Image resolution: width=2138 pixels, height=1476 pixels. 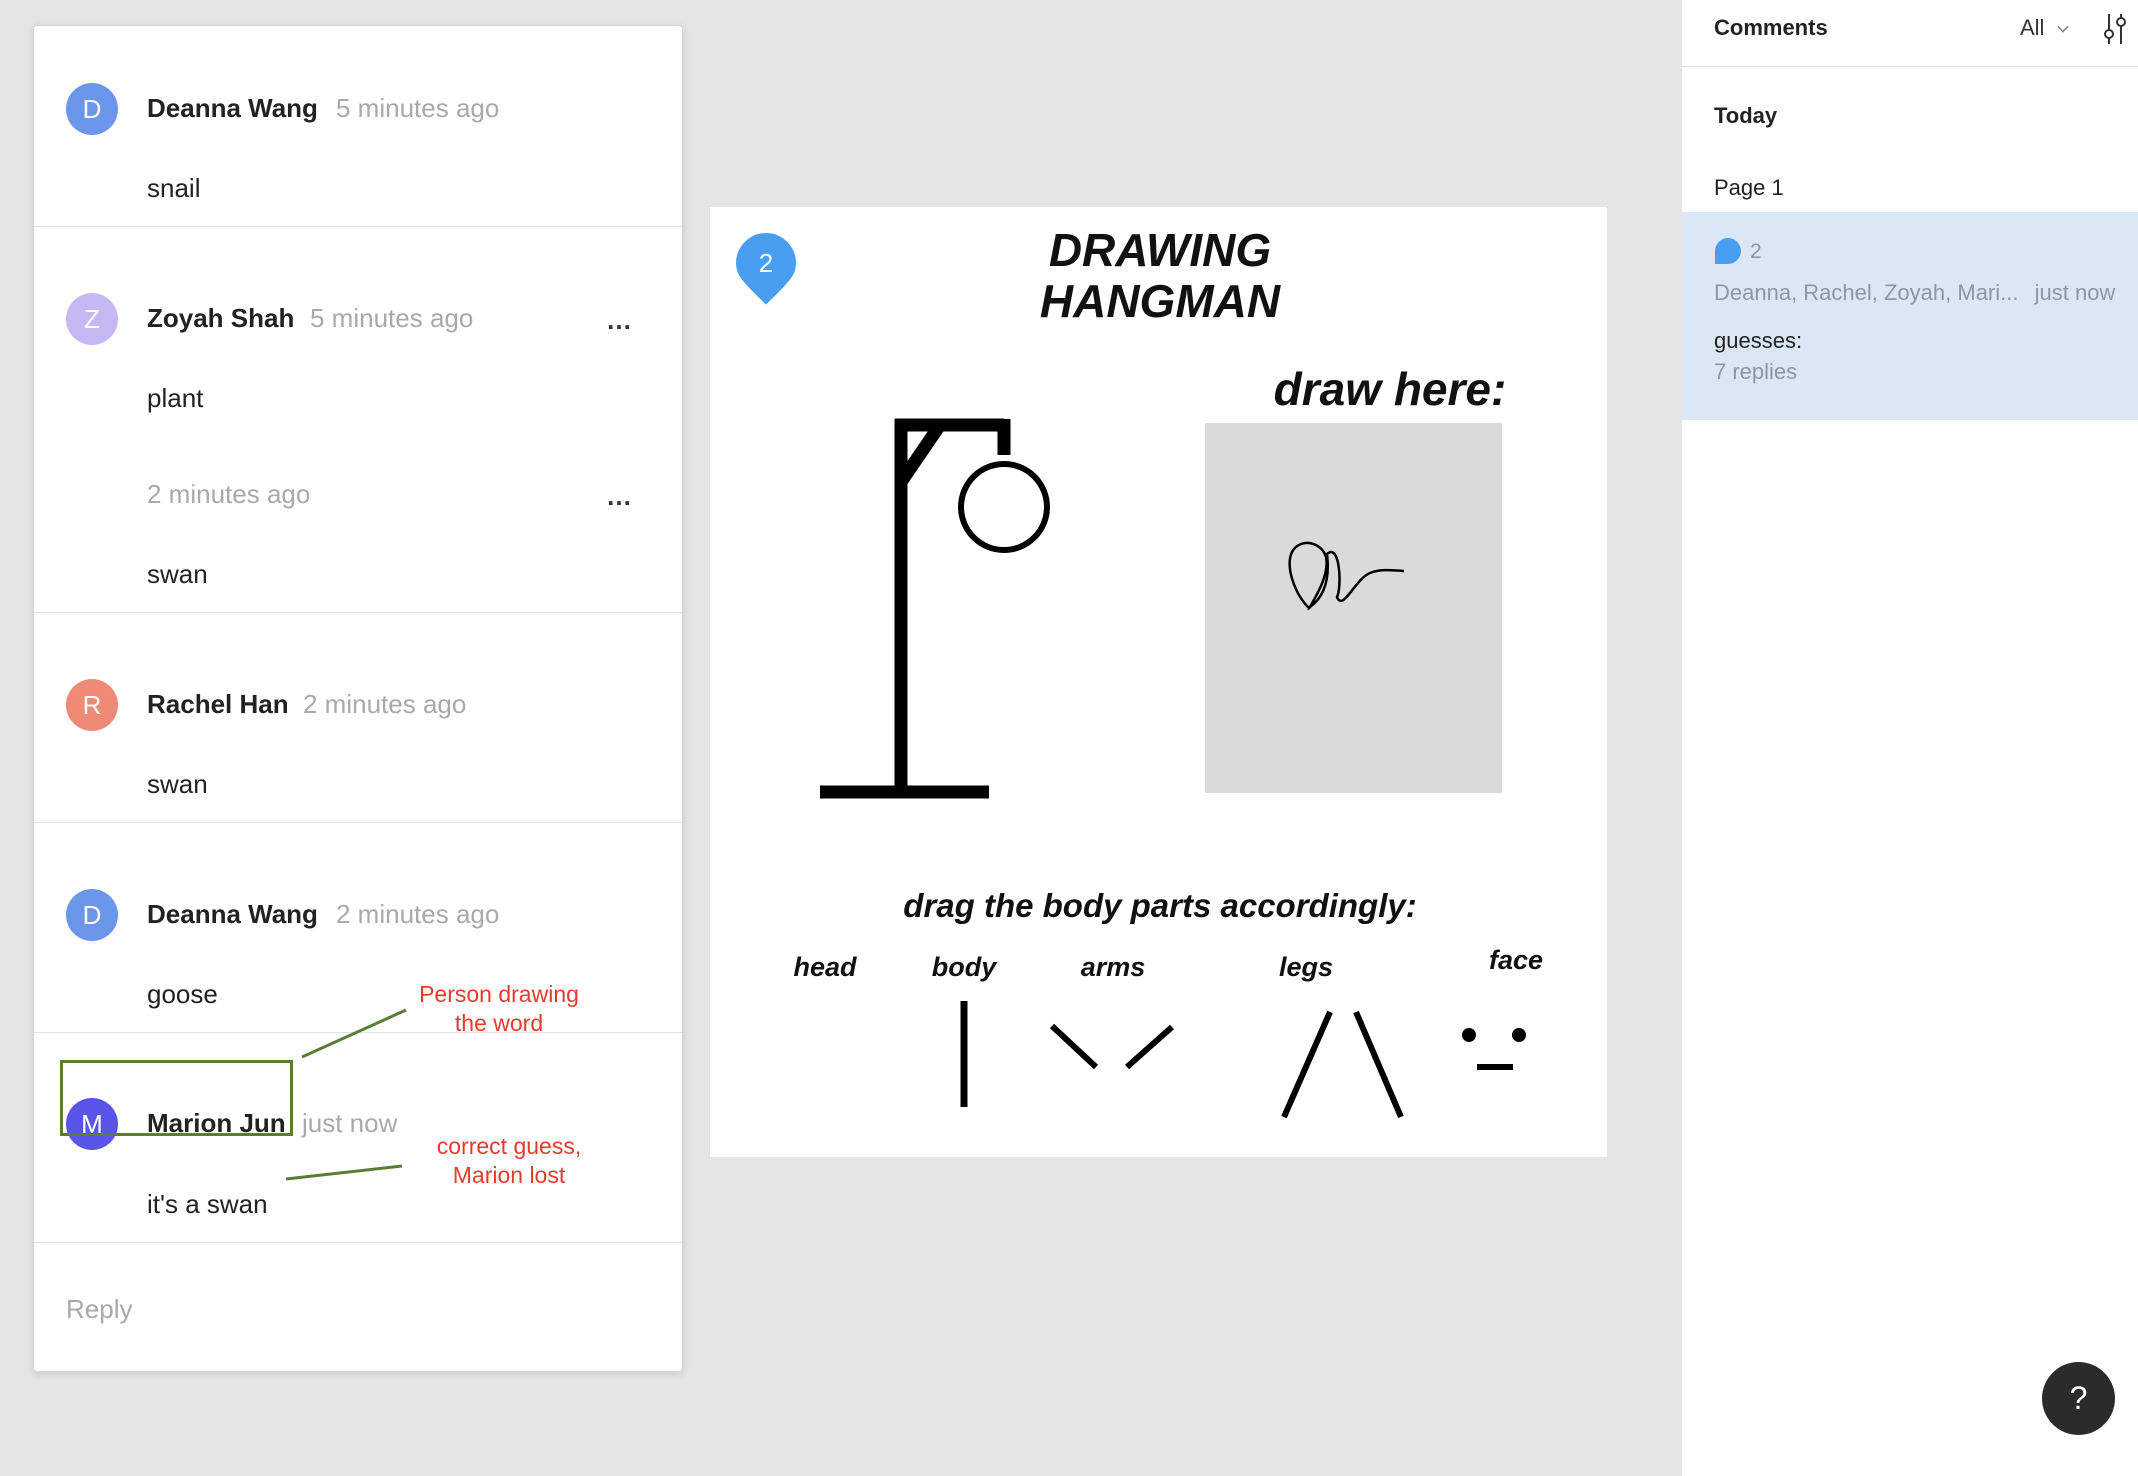 I want to click on annotation-highlight-box, so click(x=176, y=1098).